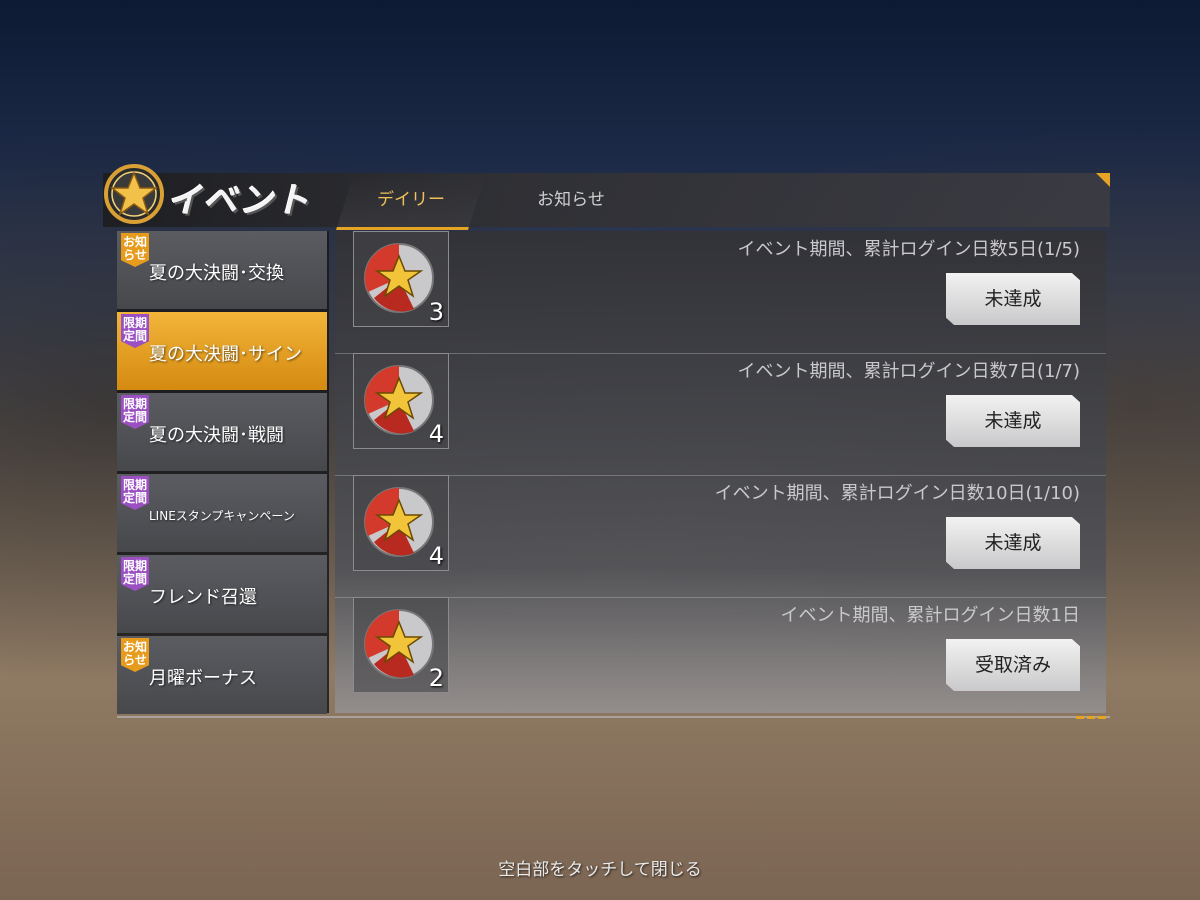 The height and width of the screenshot is (900, 1200). I want to click on reward-row: 4 イベント期間、累計ログイン日数10日(1/10) 未達成, so click(720, 536).